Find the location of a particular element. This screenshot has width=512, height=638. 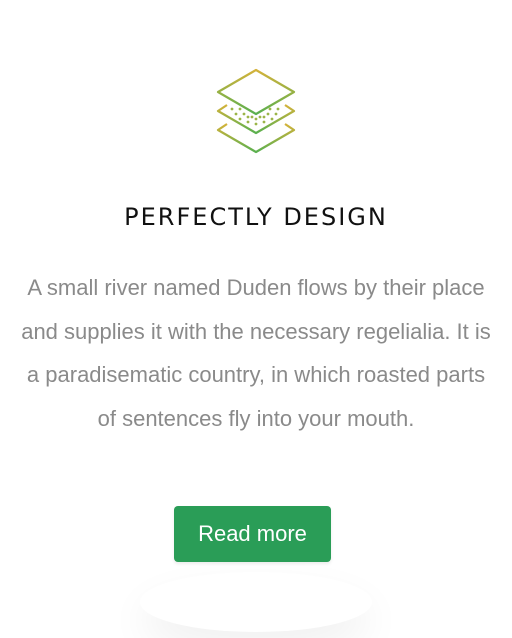

feature-title: PERFECTLY DESIGN is located at coordinates (256, 217).